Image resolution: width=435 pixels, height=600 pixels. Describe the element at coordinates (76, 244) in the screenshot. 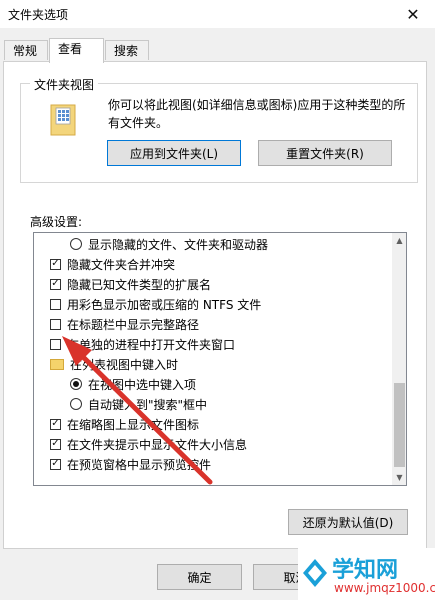

I see `radio-button` at that location.